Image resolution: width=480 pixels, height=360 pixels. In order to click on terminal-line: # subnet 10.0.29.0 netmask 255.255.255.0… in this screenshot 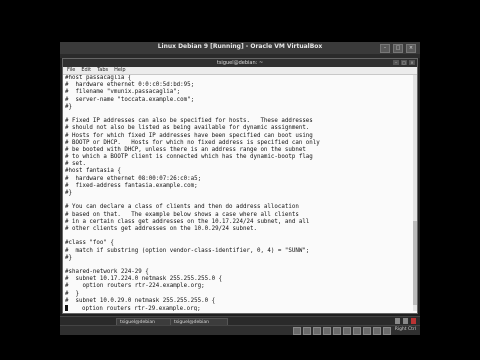, I will do `click(140, 300)`.